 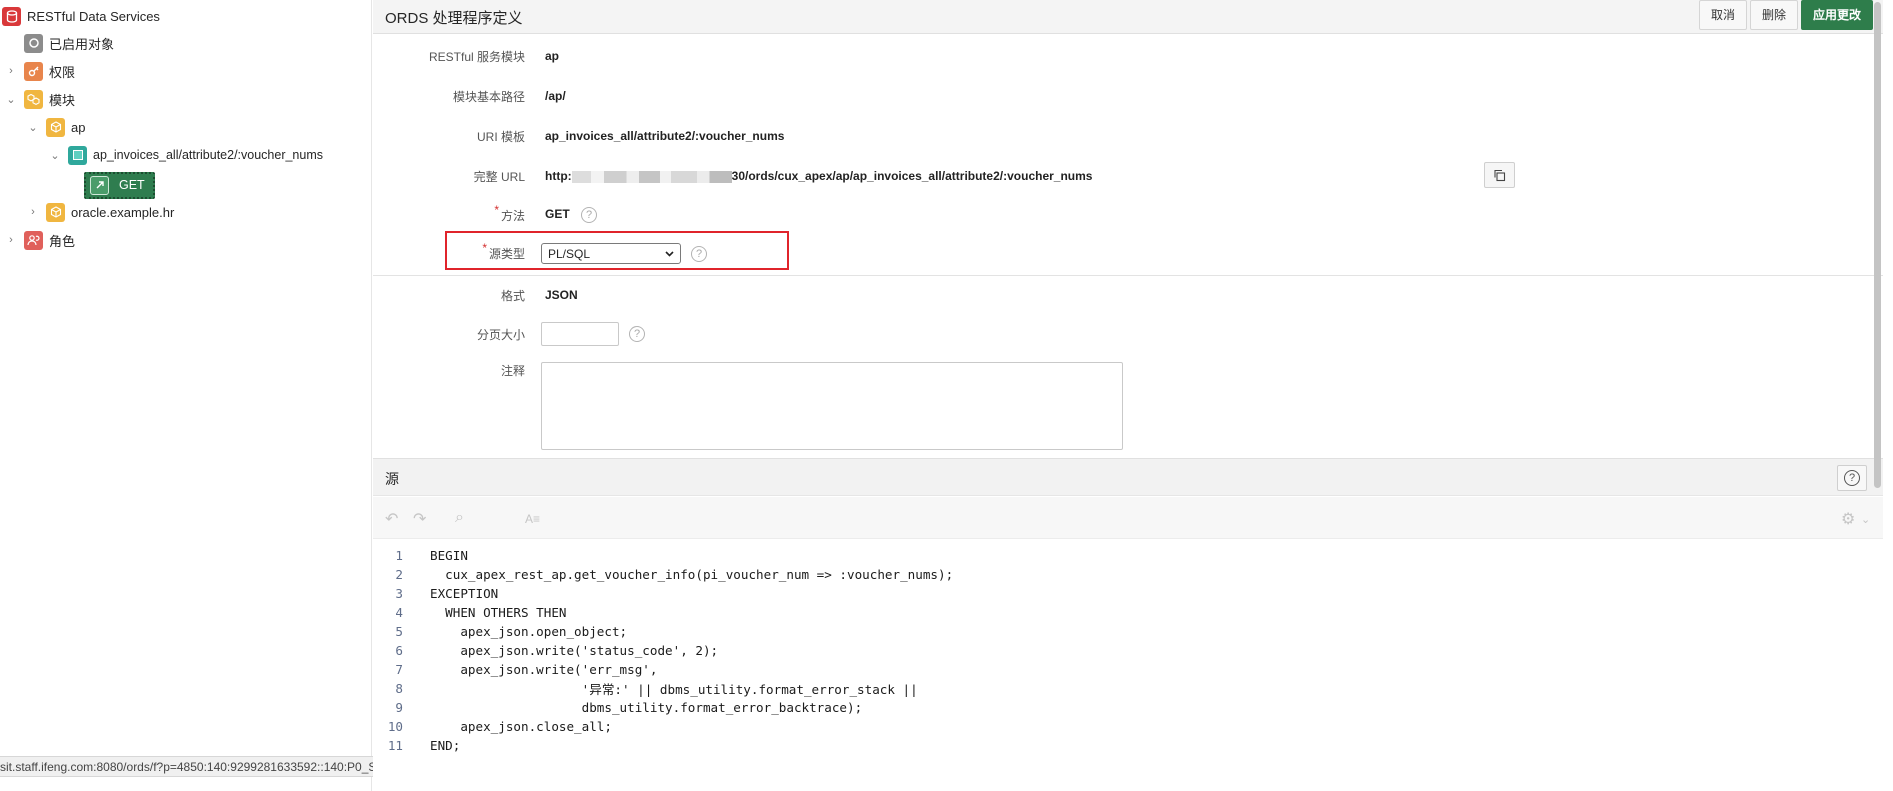 What do you see at coordinates (558, 176) in the screenshot?
I see `full-url-prefix: http:` at bounding box center [558, 176].